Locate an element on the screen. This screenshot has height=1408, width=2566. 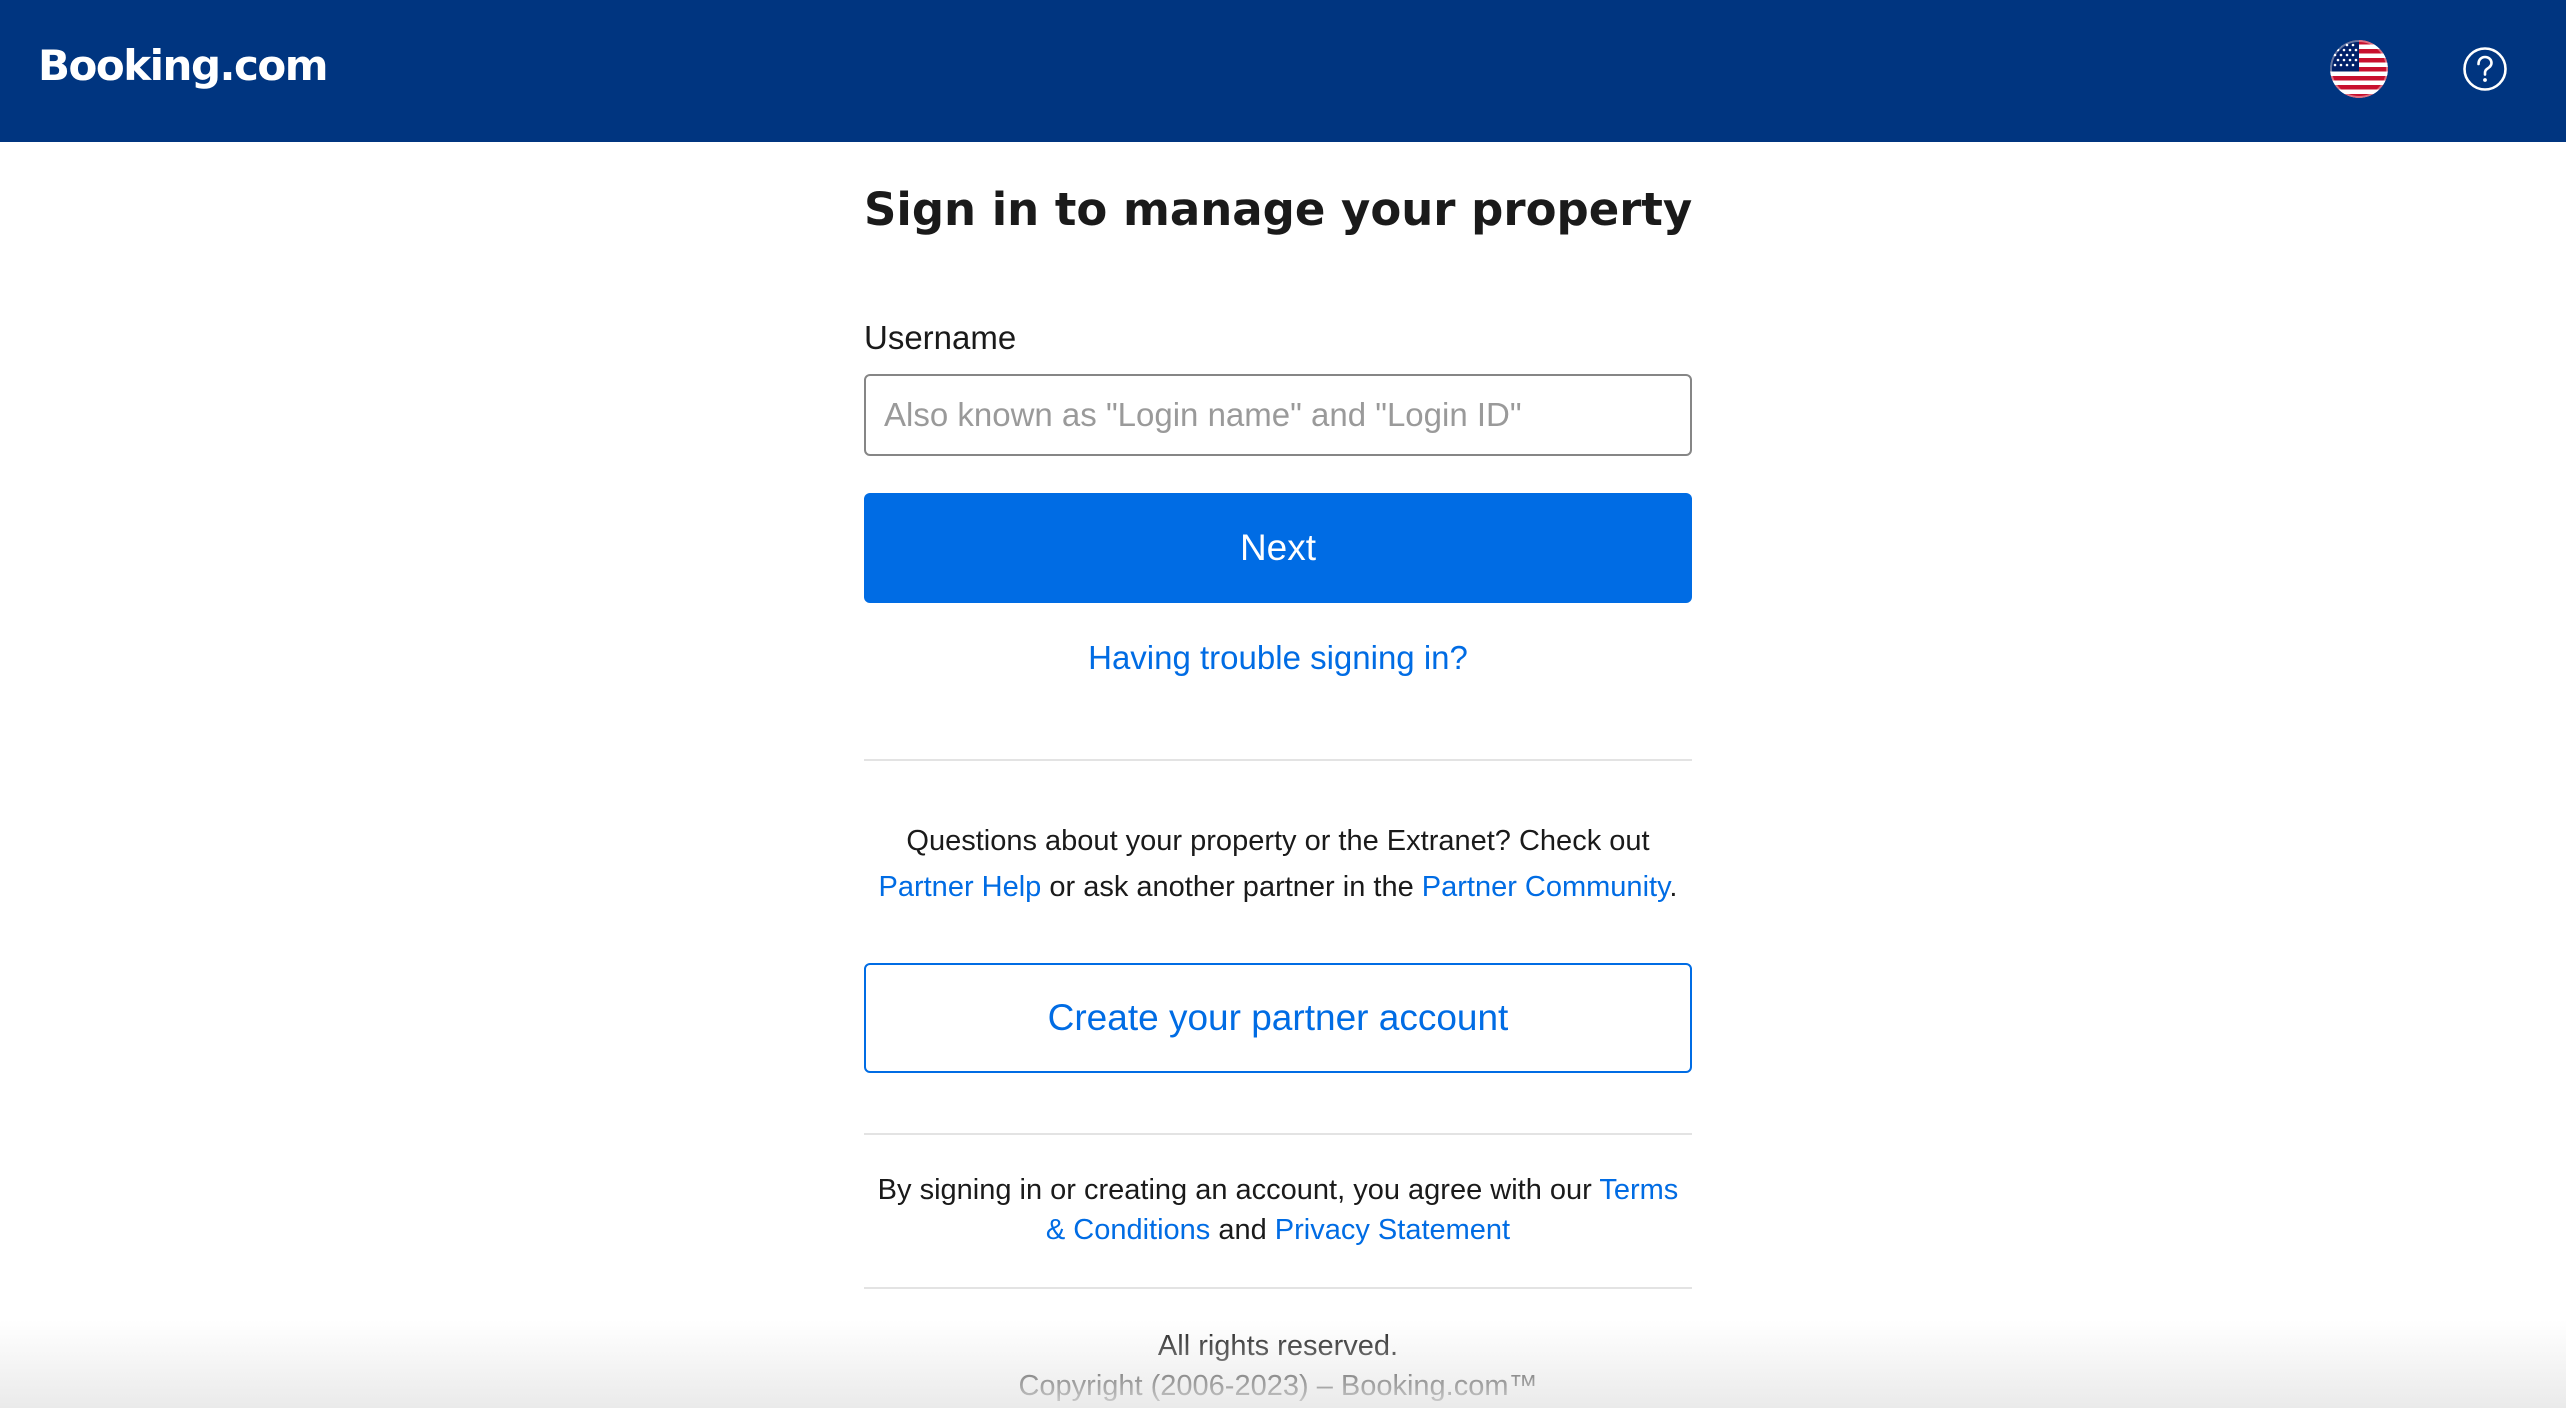
privacy-statement-link: Privacy Statement is located at coordinates (1392, 1230).